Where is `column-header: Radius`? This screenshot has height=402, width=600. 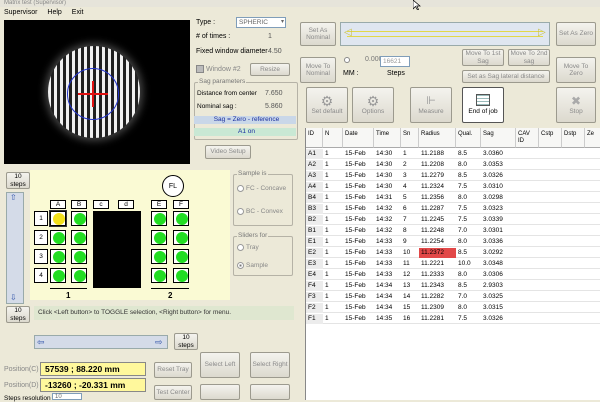
column-header: Radius is located at coordinates (437, 138).